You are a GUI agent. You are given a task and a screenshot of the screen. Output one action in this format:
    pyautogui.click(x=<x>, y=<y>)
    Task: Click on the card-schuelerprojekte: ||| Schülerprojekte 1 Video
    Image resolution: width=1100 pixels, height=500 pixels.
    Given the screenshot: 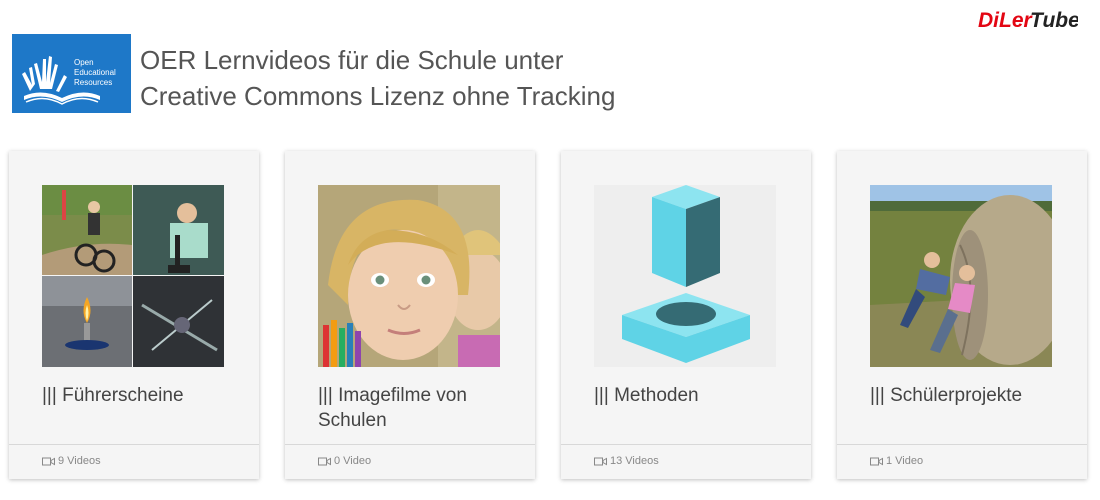 What is the action you would take?
    pyautogui.click(x=962, y=315)
    